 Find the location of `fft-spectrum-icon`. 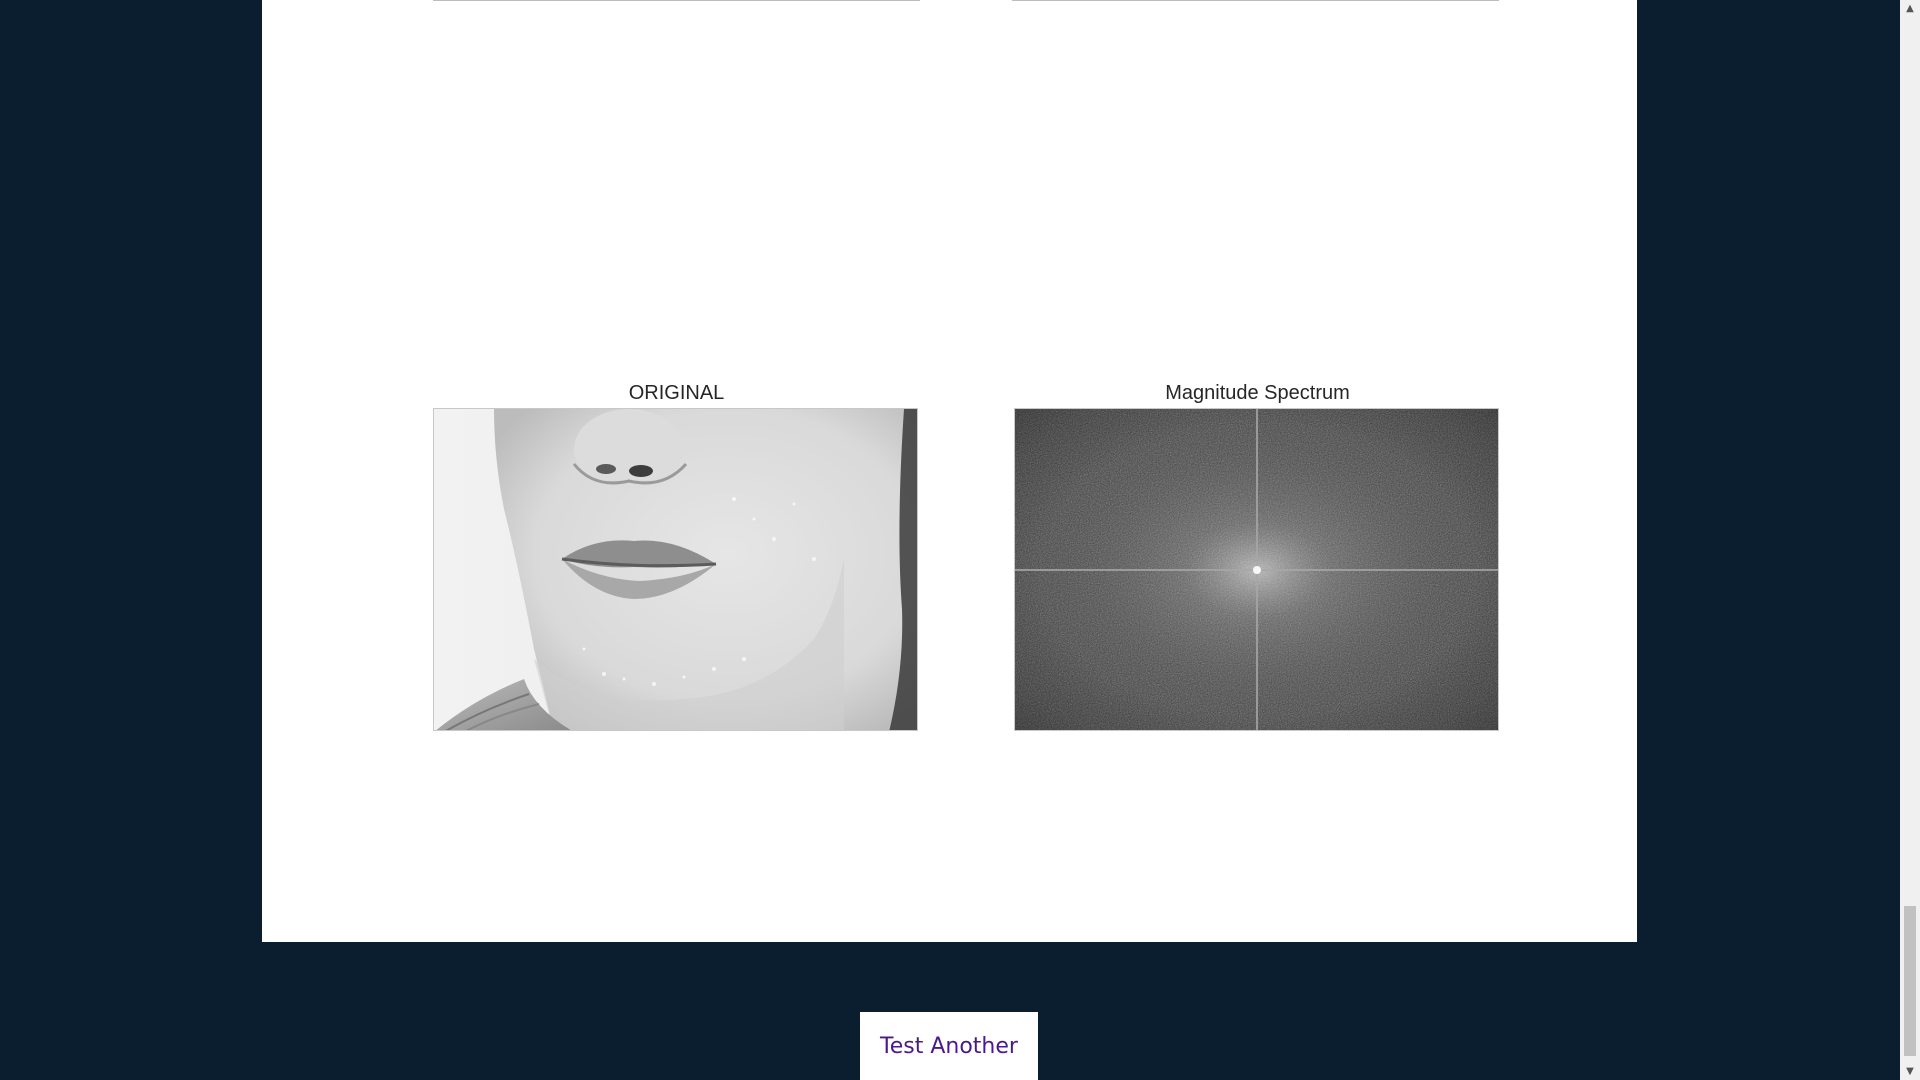

fft-spectrum-icon is located at coordinates (1256, 569).